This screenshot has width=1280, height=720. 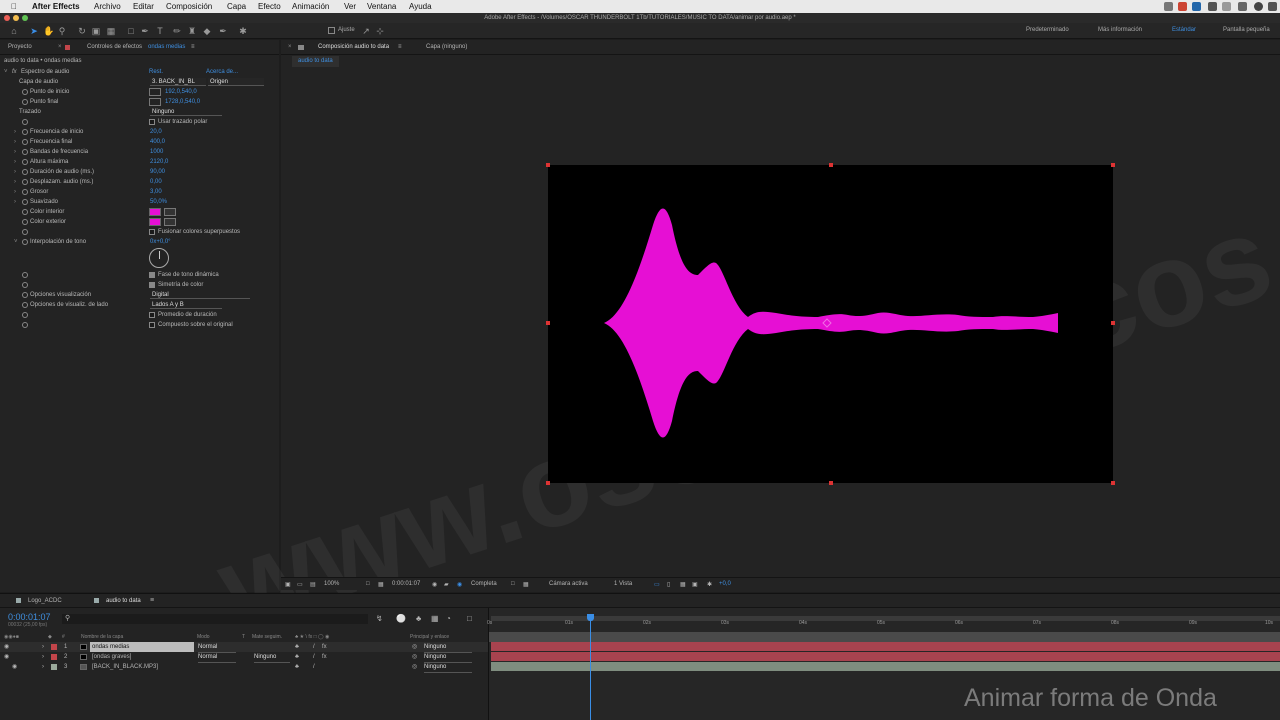 What do you see at coordinates (420, 6) in the screenshot?
I see `menu-ayuda: Ayuda` at bounding box center [420, 6].